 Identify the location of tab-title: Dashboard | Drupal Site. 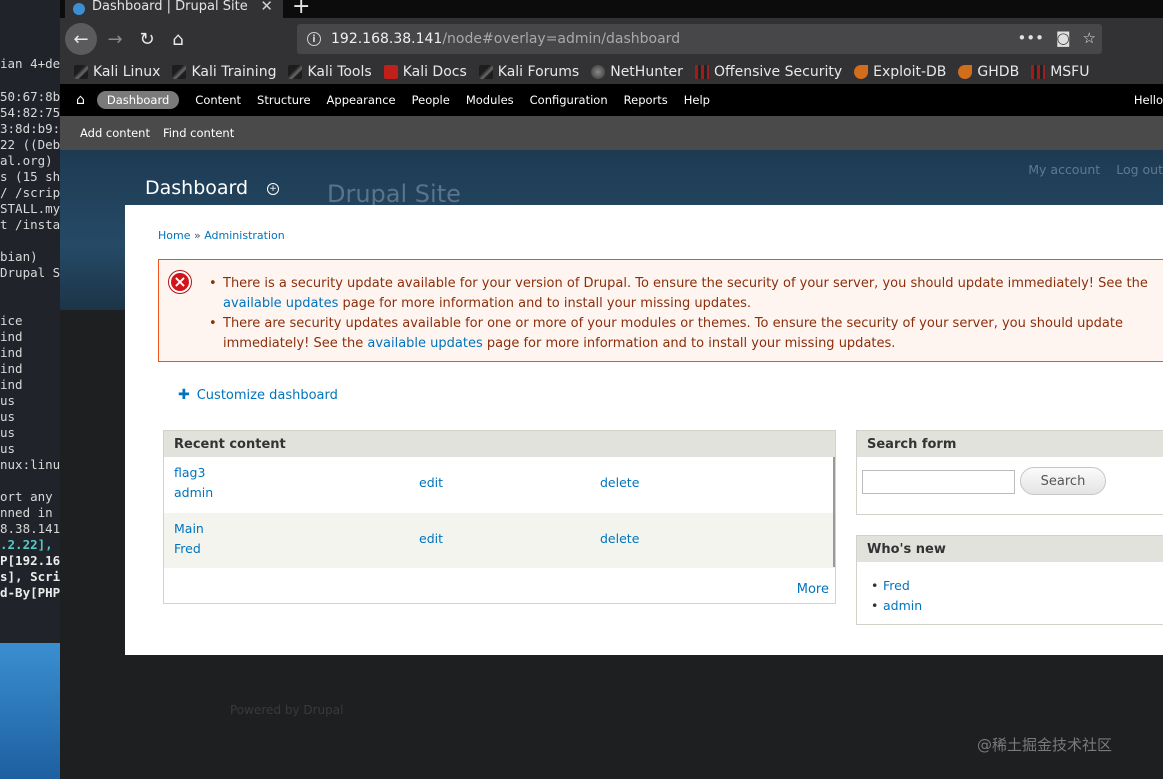
(170, 7).